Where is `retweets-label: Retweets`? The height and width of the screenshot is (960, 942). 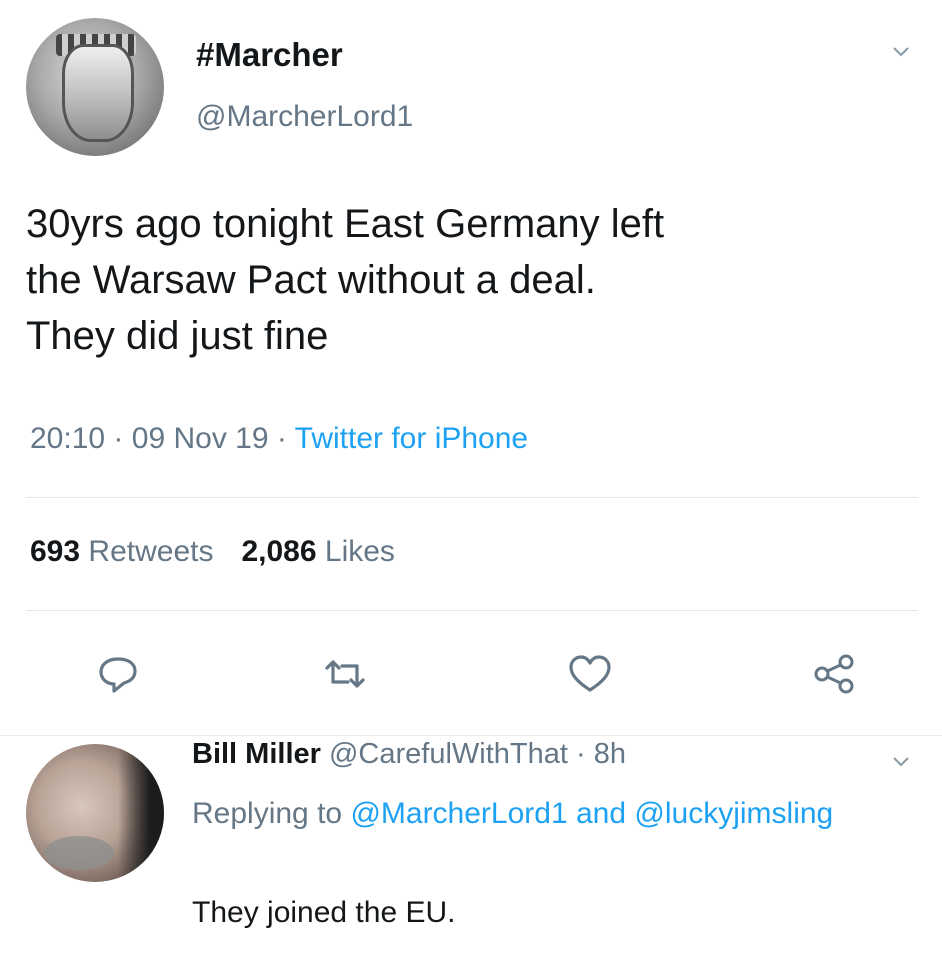
retweets-label: Retweets is located at coordinates (151, 551).